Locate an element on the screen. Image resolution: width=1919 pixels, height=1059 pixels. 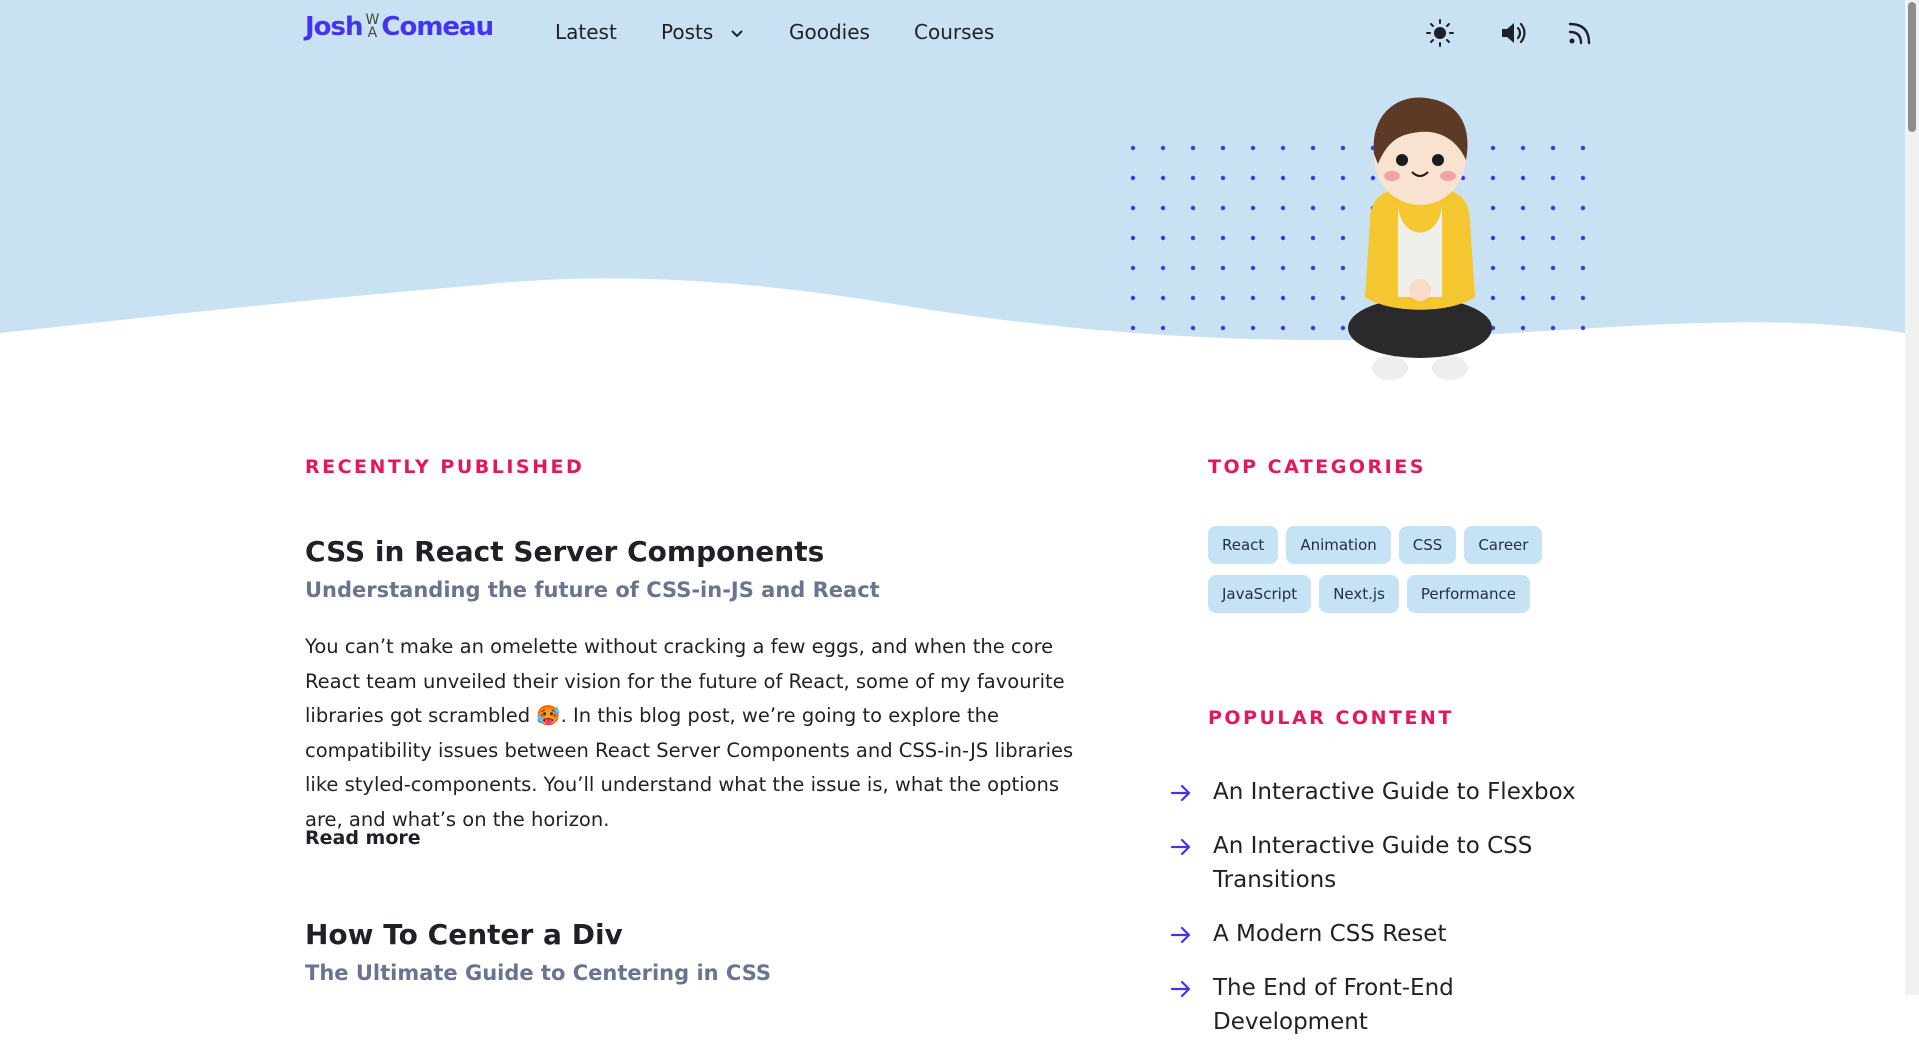
avatar-illustration is located at coordinates (1420, 238).